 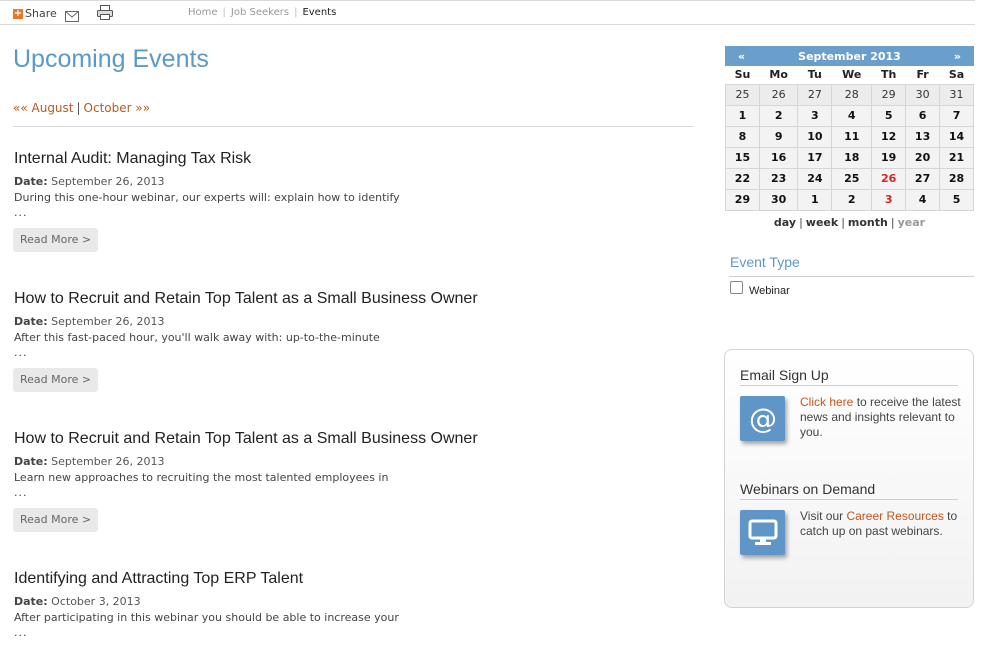 I want to click on calendar-week-row: 8 9 10 11 12 13 14, so click(x=849, y=136).